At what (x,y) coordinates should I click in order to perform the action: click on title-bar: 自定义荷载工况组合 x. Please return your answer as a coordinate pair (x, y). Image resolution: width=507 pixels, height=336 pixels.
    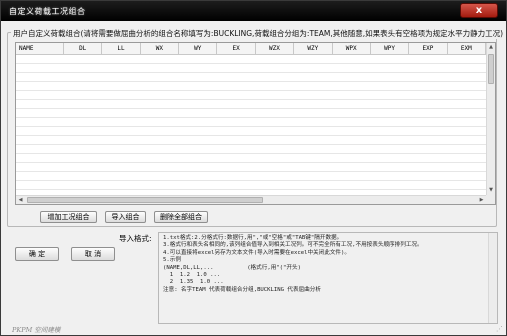
    Looking at the image, I should click on (253, 11).